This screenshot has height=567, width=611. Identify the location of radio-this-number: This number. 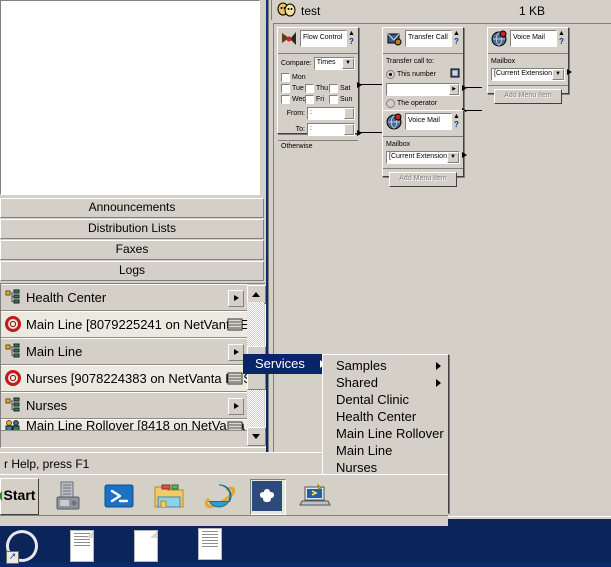
(411, 74).